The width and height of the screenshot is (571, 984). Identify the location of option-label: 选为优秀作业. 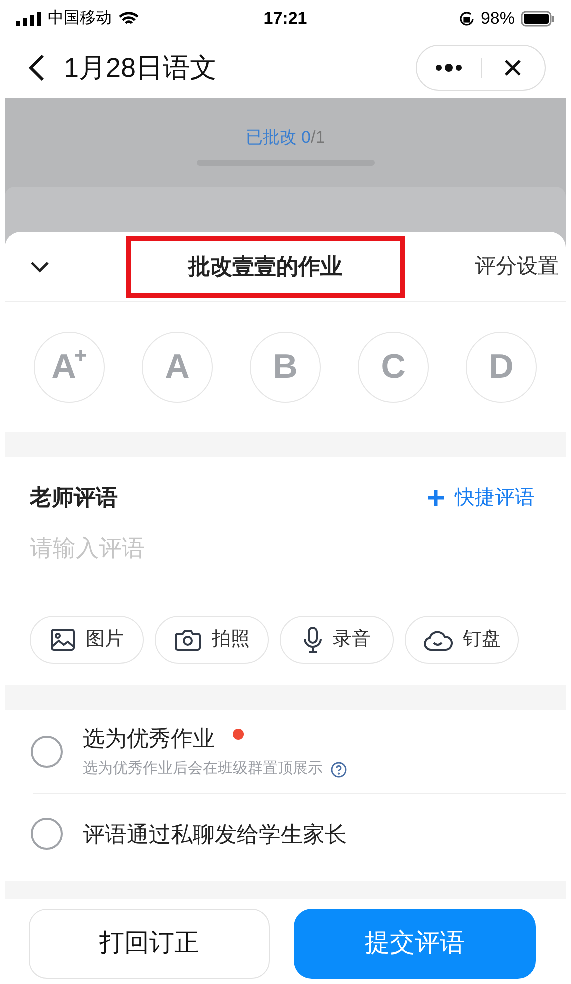
(149, 739).